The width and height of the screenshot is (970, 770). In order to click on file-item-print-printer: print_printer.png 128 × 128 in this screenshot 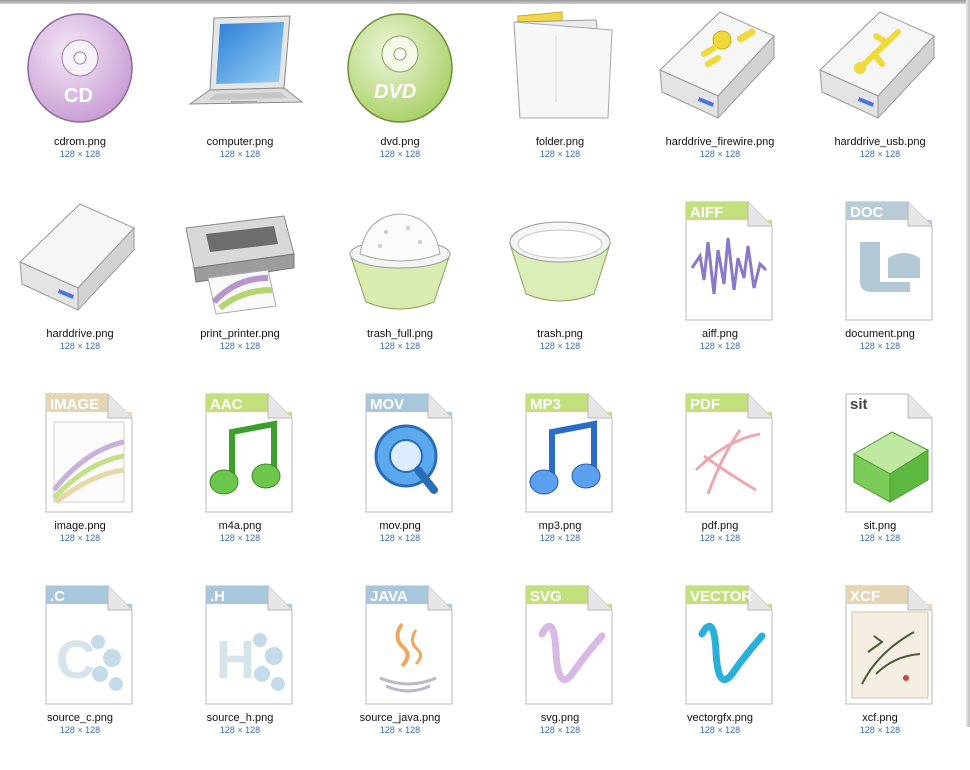, I will do `click(240, 291)`.